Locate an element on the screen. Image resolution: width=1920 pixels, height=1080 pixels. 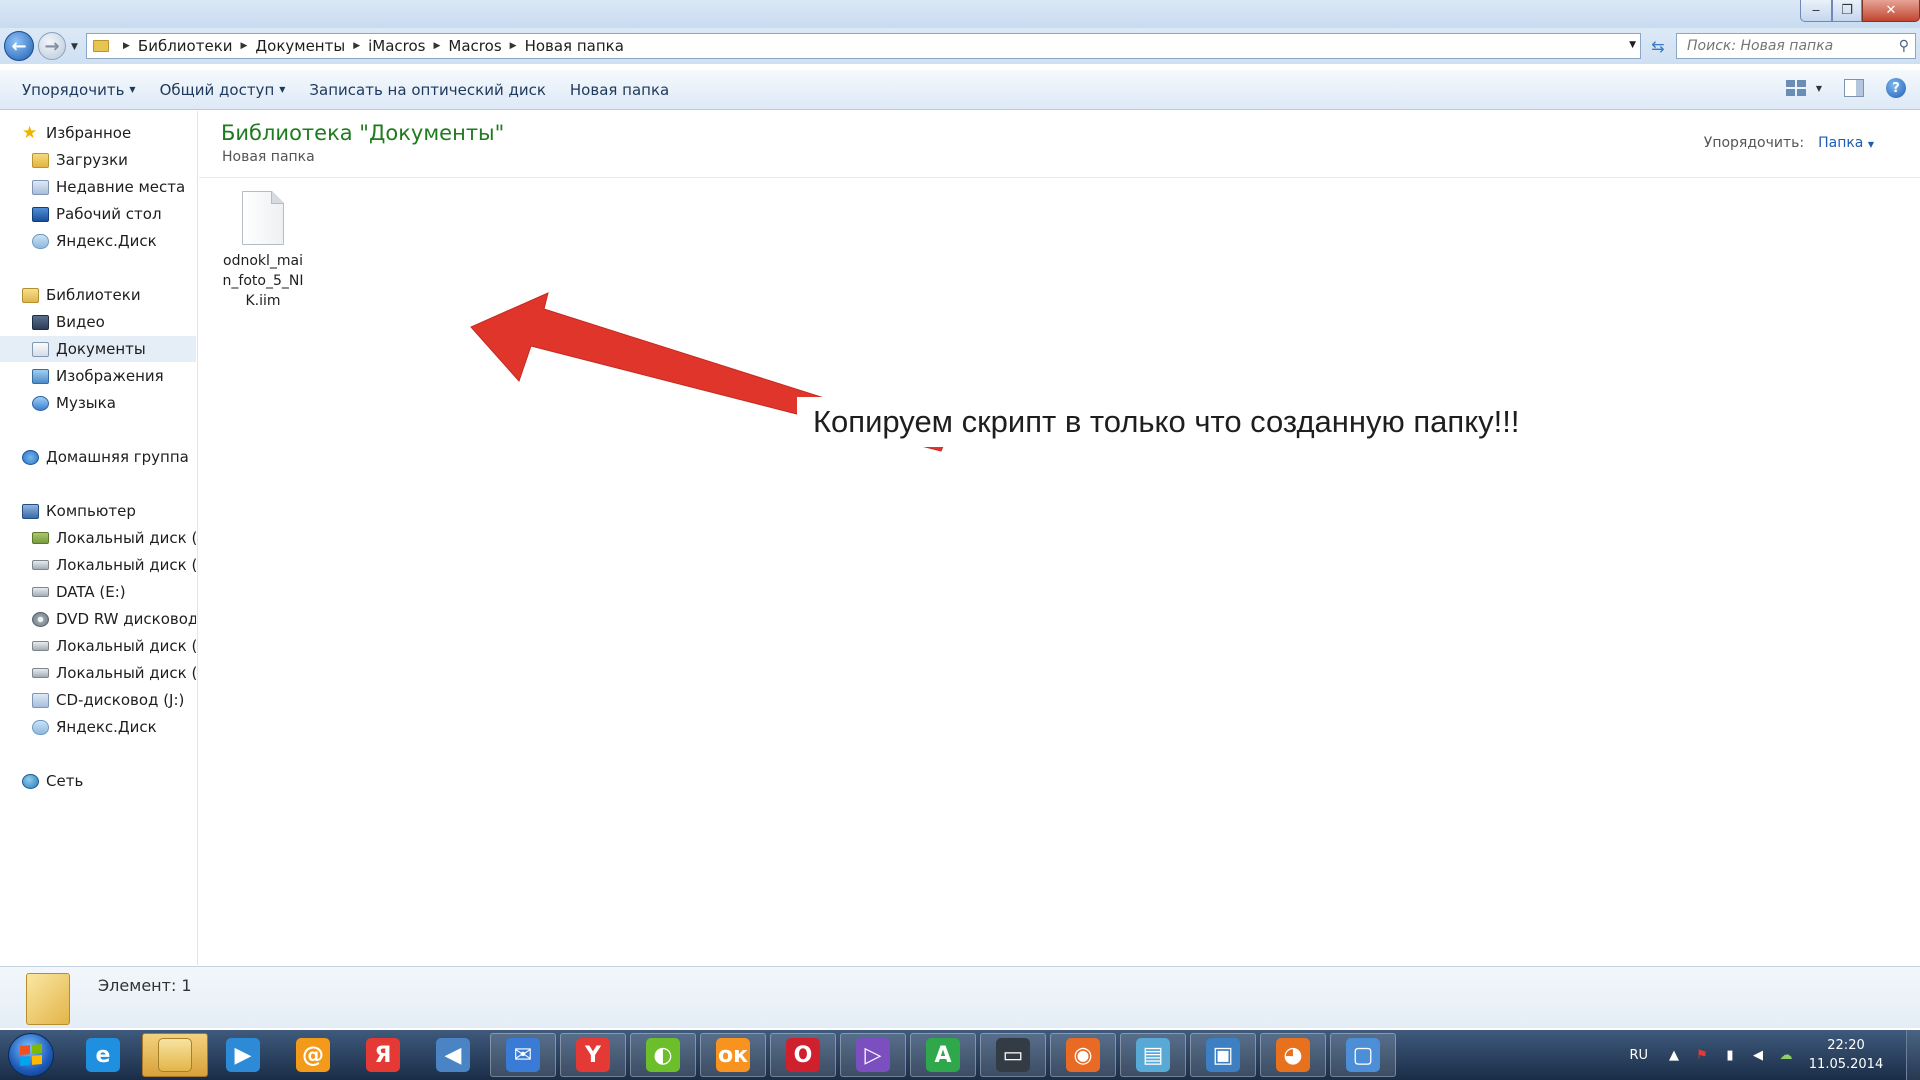
taskbar-orange-app-button: ◉ is located at coordinates (1083, 1055).